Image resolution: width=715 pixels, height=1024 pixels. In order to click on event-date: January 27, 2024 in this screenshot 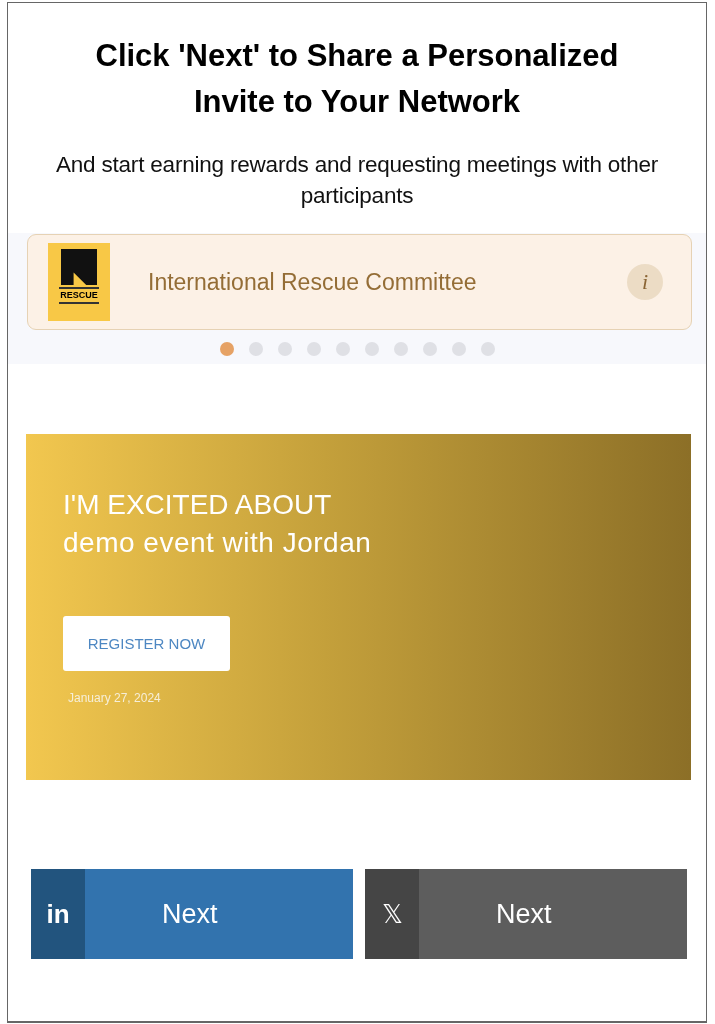, I will do `click(115, 698)`.